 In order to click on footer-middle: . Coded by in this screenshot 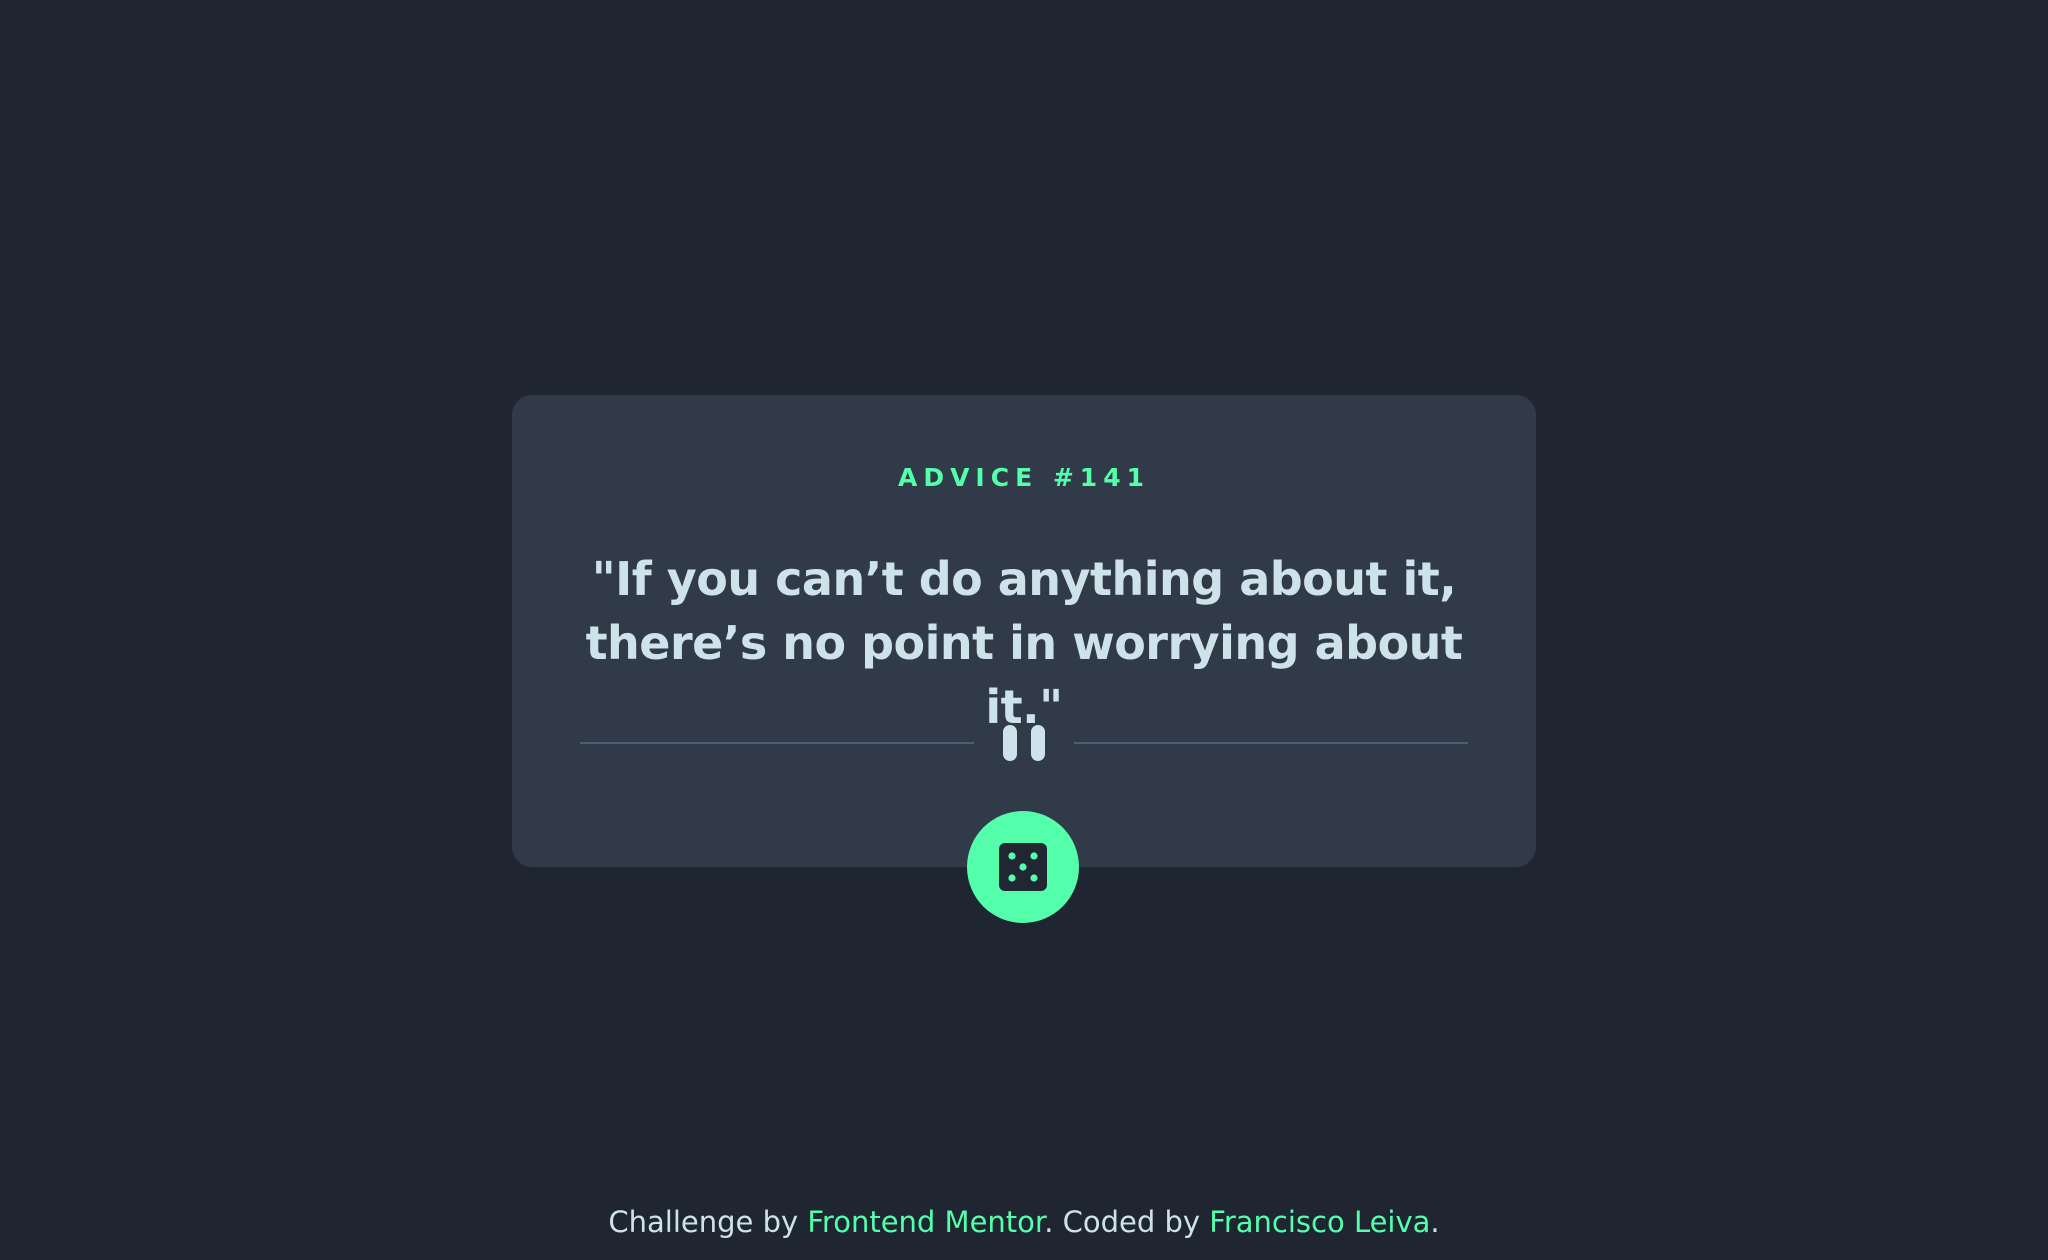, I will do `click(1127, 1222)`.